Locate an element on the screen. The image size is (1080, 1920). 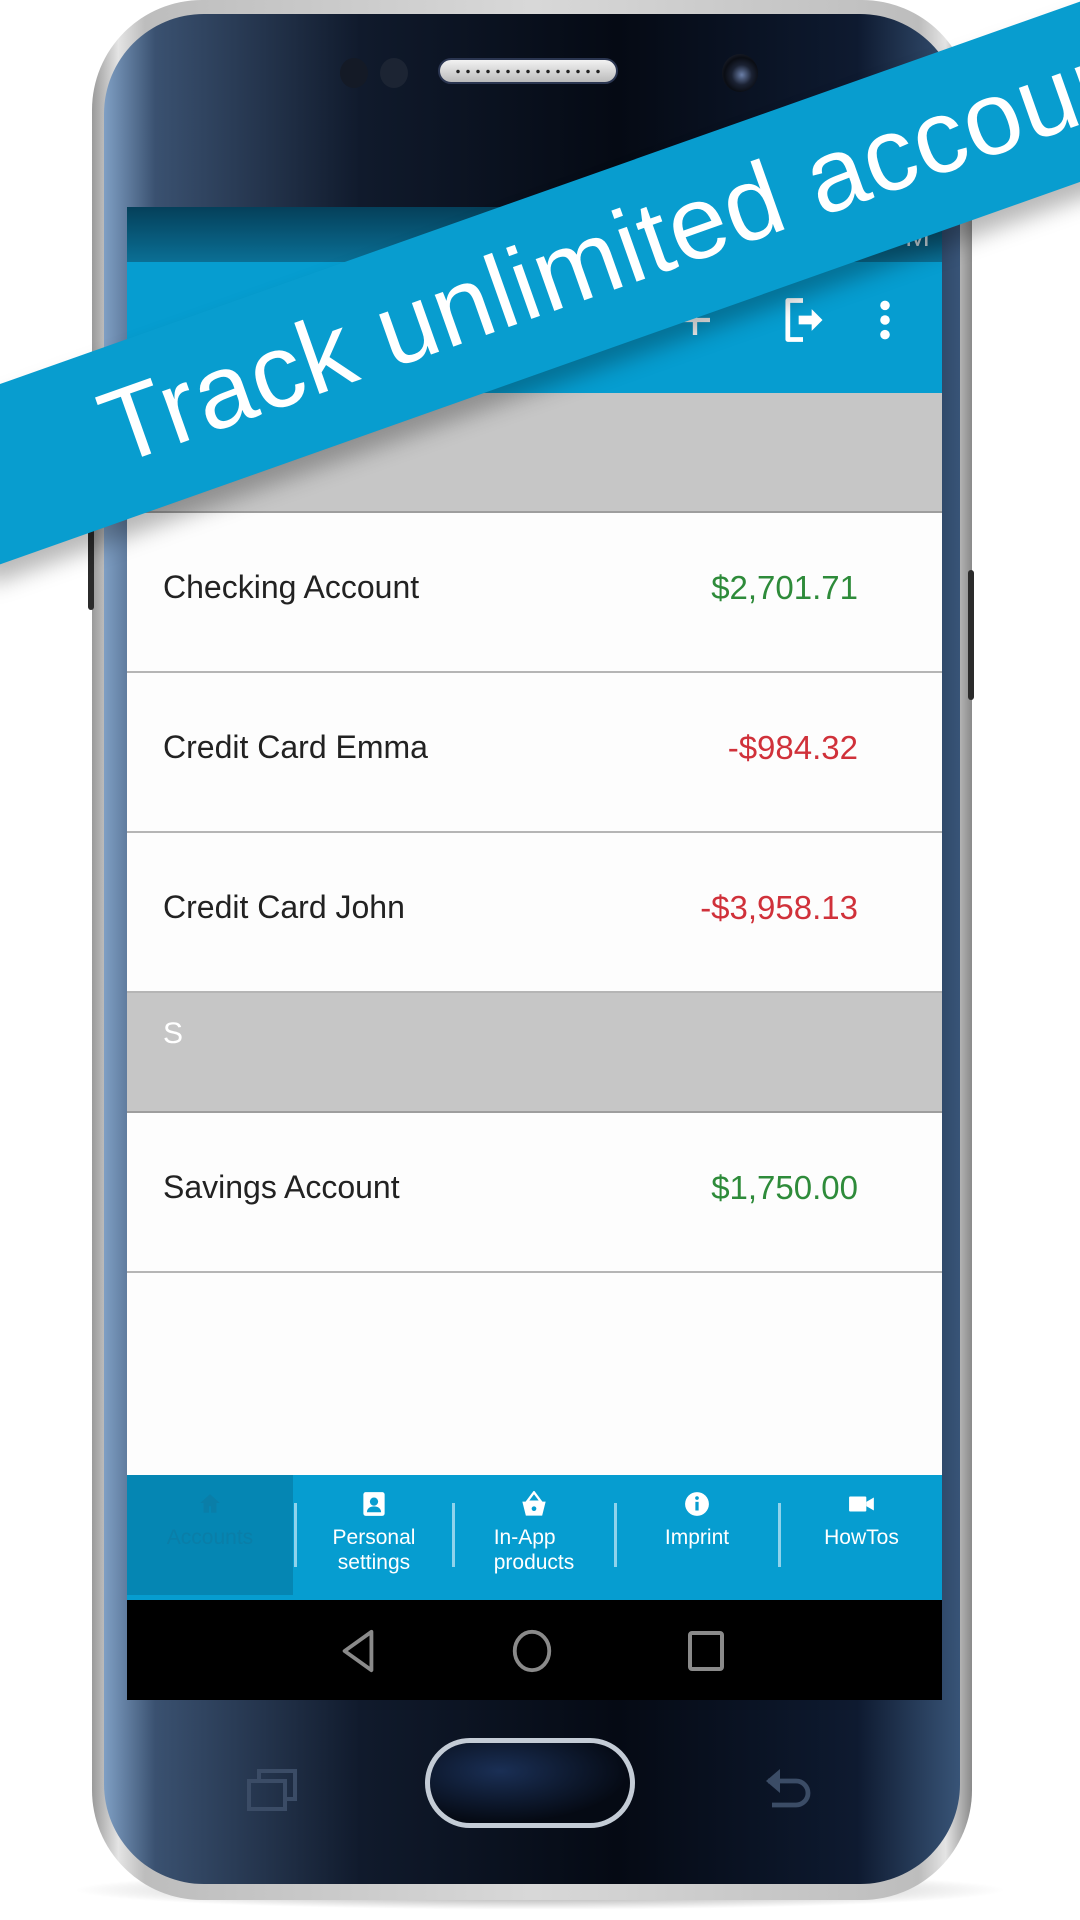
hardware-home-button is located at coordinates (530, 1783).